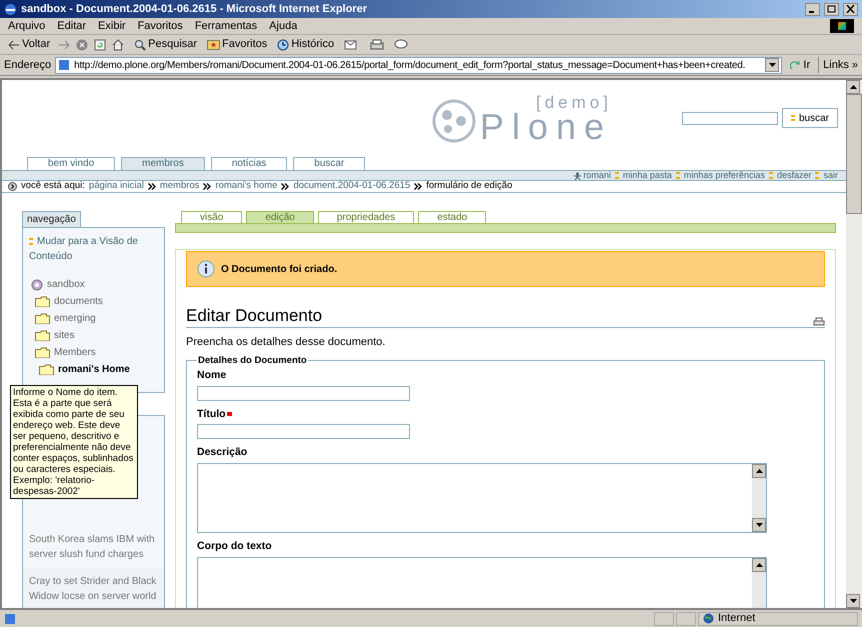  What do you see at coordinates (854, 154) in the screenshot?
I see `scroll-thumb` at bounding box center [854, 154].